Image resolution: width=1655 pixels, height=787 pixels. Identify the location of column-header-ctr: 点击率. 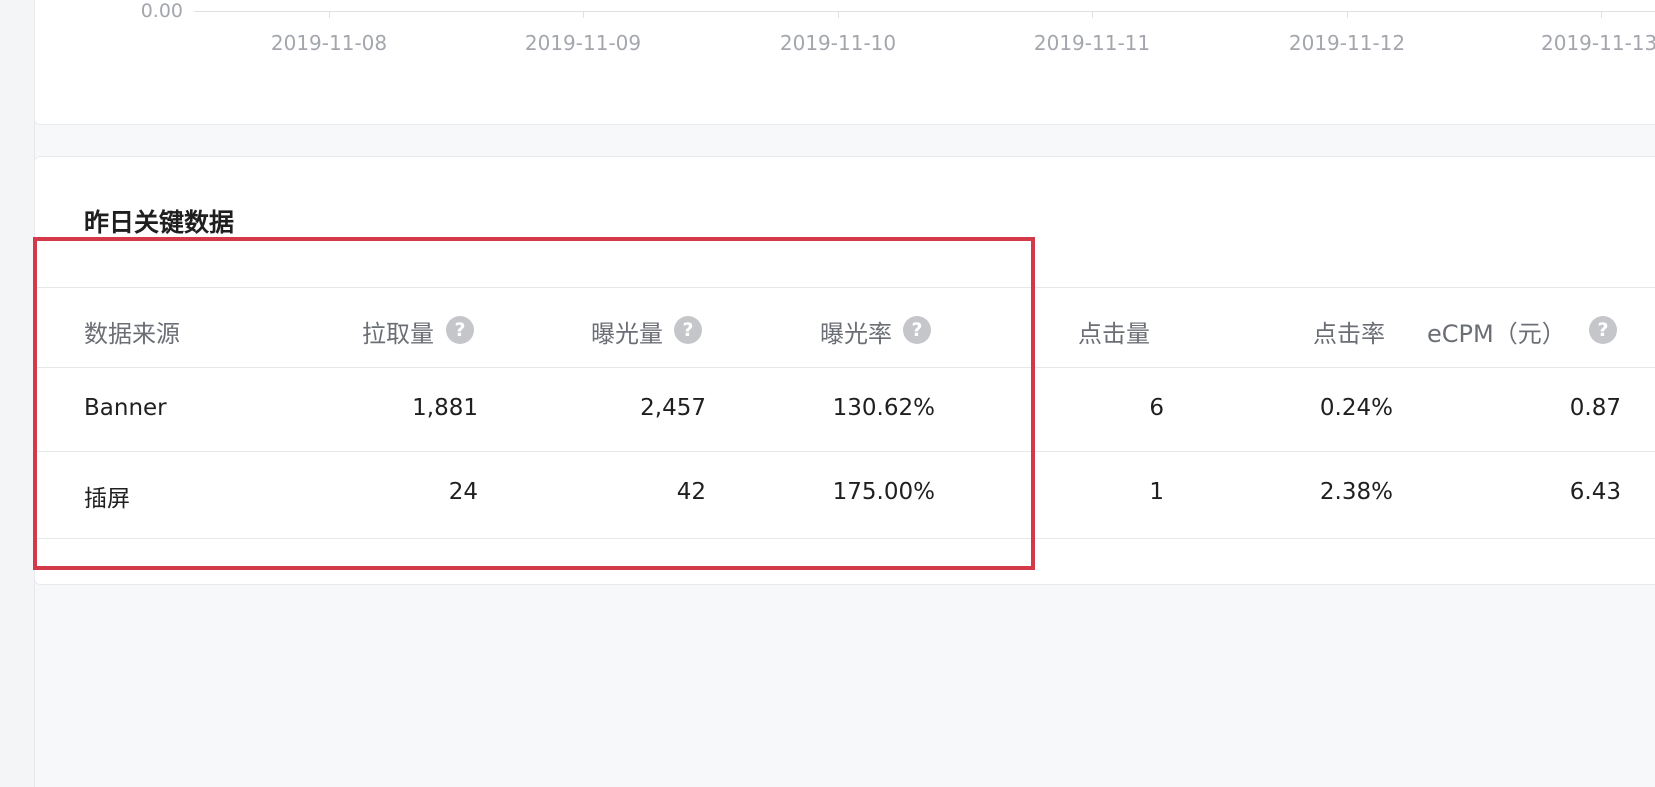
(1349, 334).